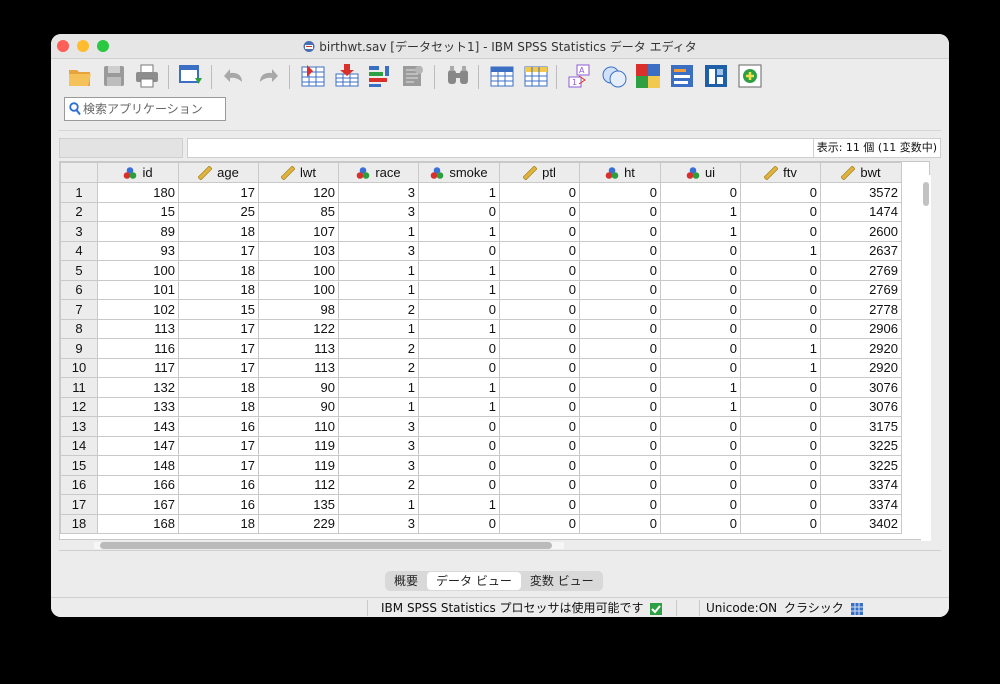  Describe the element at coordinates (114, 76) in the screenshot. I see `save-icon` at that location.